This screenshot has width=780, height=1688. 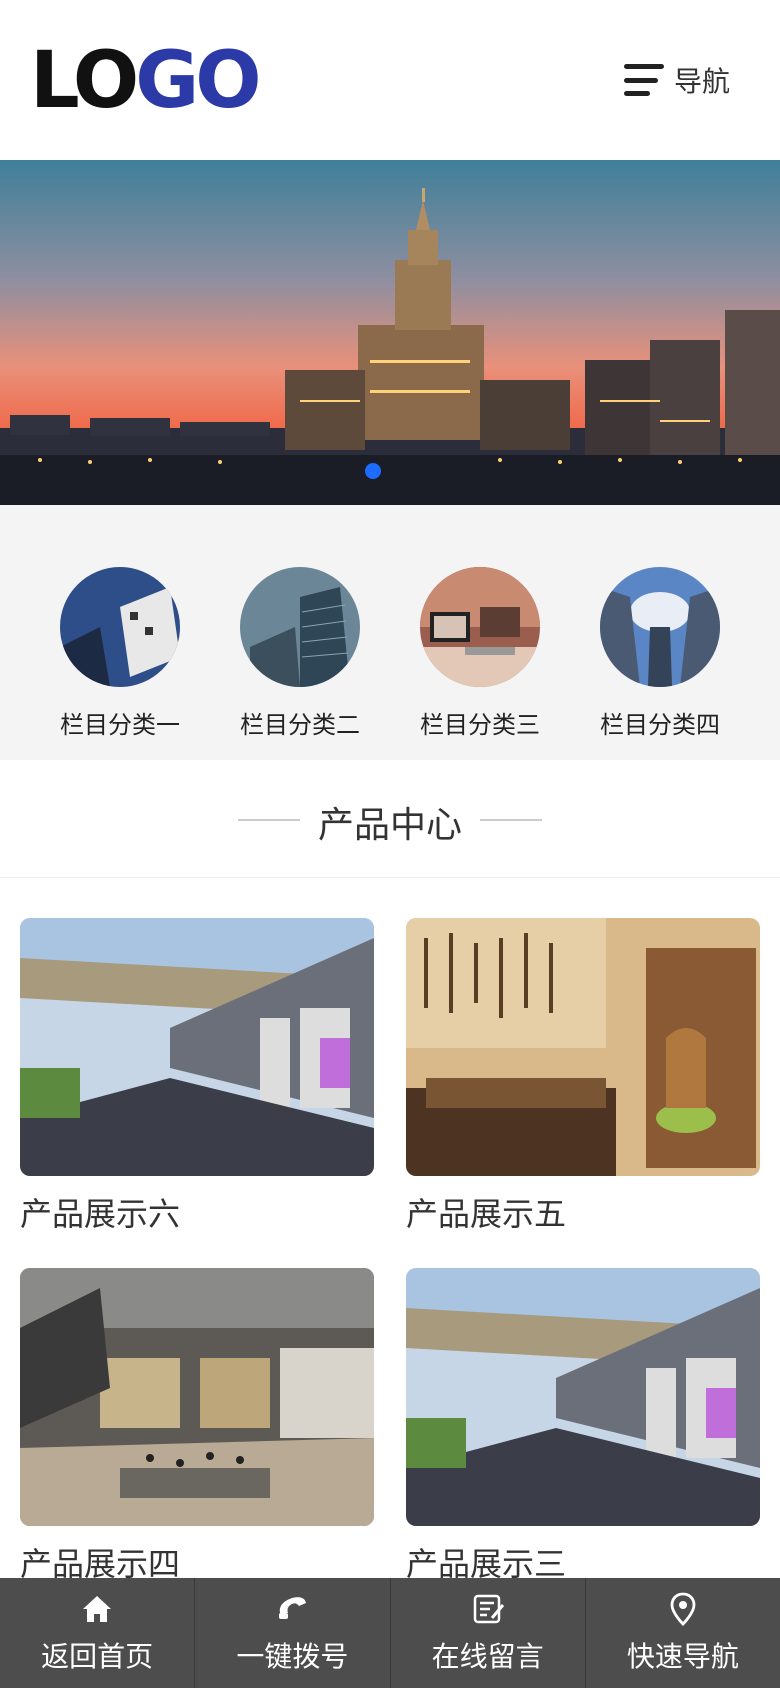 What do you see at coordinates (97, 1656) in the screenshot?
I see `footer-label: 返回首页` at bounding box center [97, 1656].